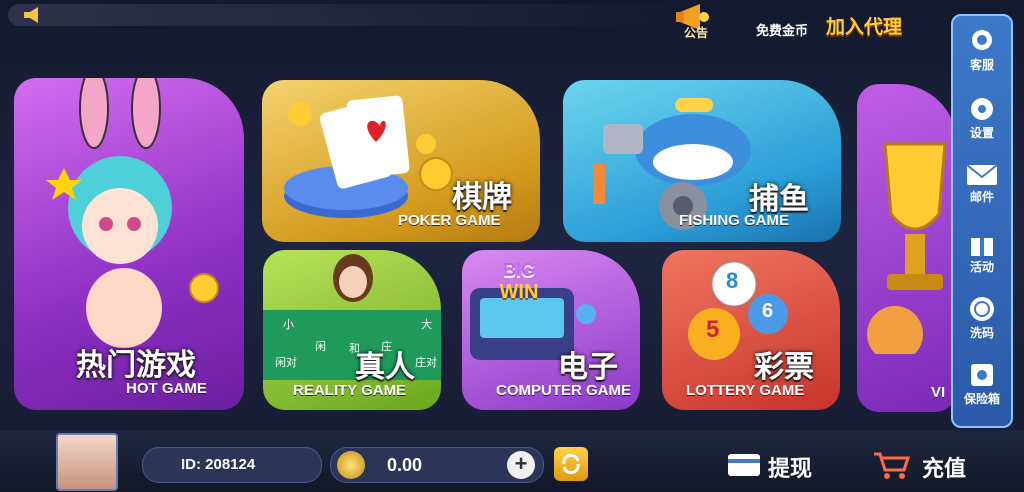 Image resolution: width=1024 pixels, height=492 pixels. I want to click on poker-game-card: 棋牌 POKER GAME, so click(401, 161).